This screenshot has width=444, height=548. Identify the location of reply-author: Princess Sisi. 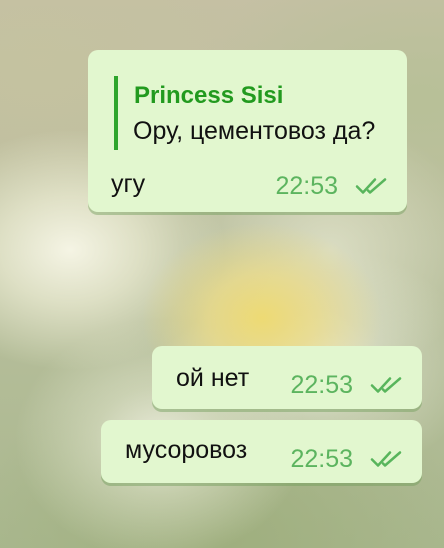
(209, 95).